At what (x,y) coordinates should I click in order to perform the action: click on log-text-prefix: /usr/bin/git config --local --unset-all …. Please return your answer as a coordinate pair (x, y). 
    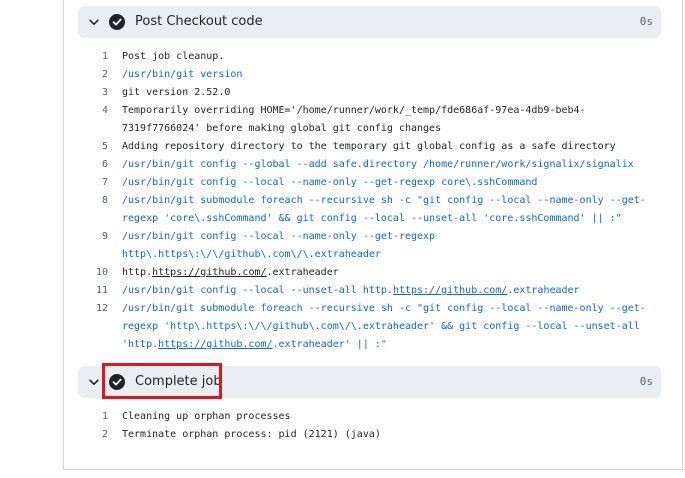
    Looking at the image, I should click on (257, 290).